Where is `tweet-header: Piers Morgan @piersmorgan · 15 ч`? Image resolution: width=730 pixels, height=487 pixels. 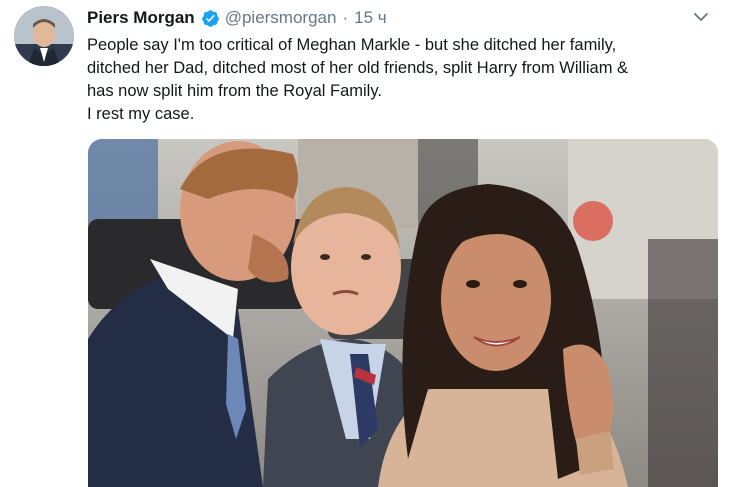 tweet-header: Piers Morgan @piersmorgan · 15 ч is located at coordinates (398, 18).